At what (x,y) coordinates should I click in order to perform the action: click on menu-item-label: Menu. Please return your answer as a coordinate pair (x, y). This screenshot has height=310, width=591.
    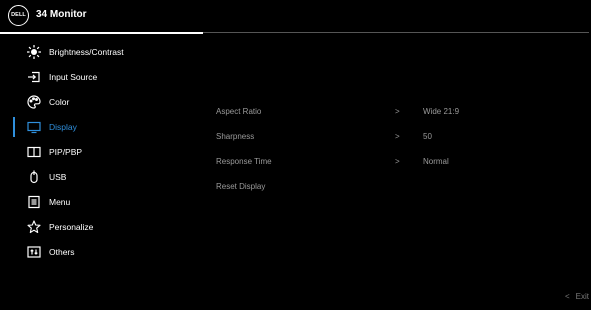
    Looking at the image, I should click on (60, 202).